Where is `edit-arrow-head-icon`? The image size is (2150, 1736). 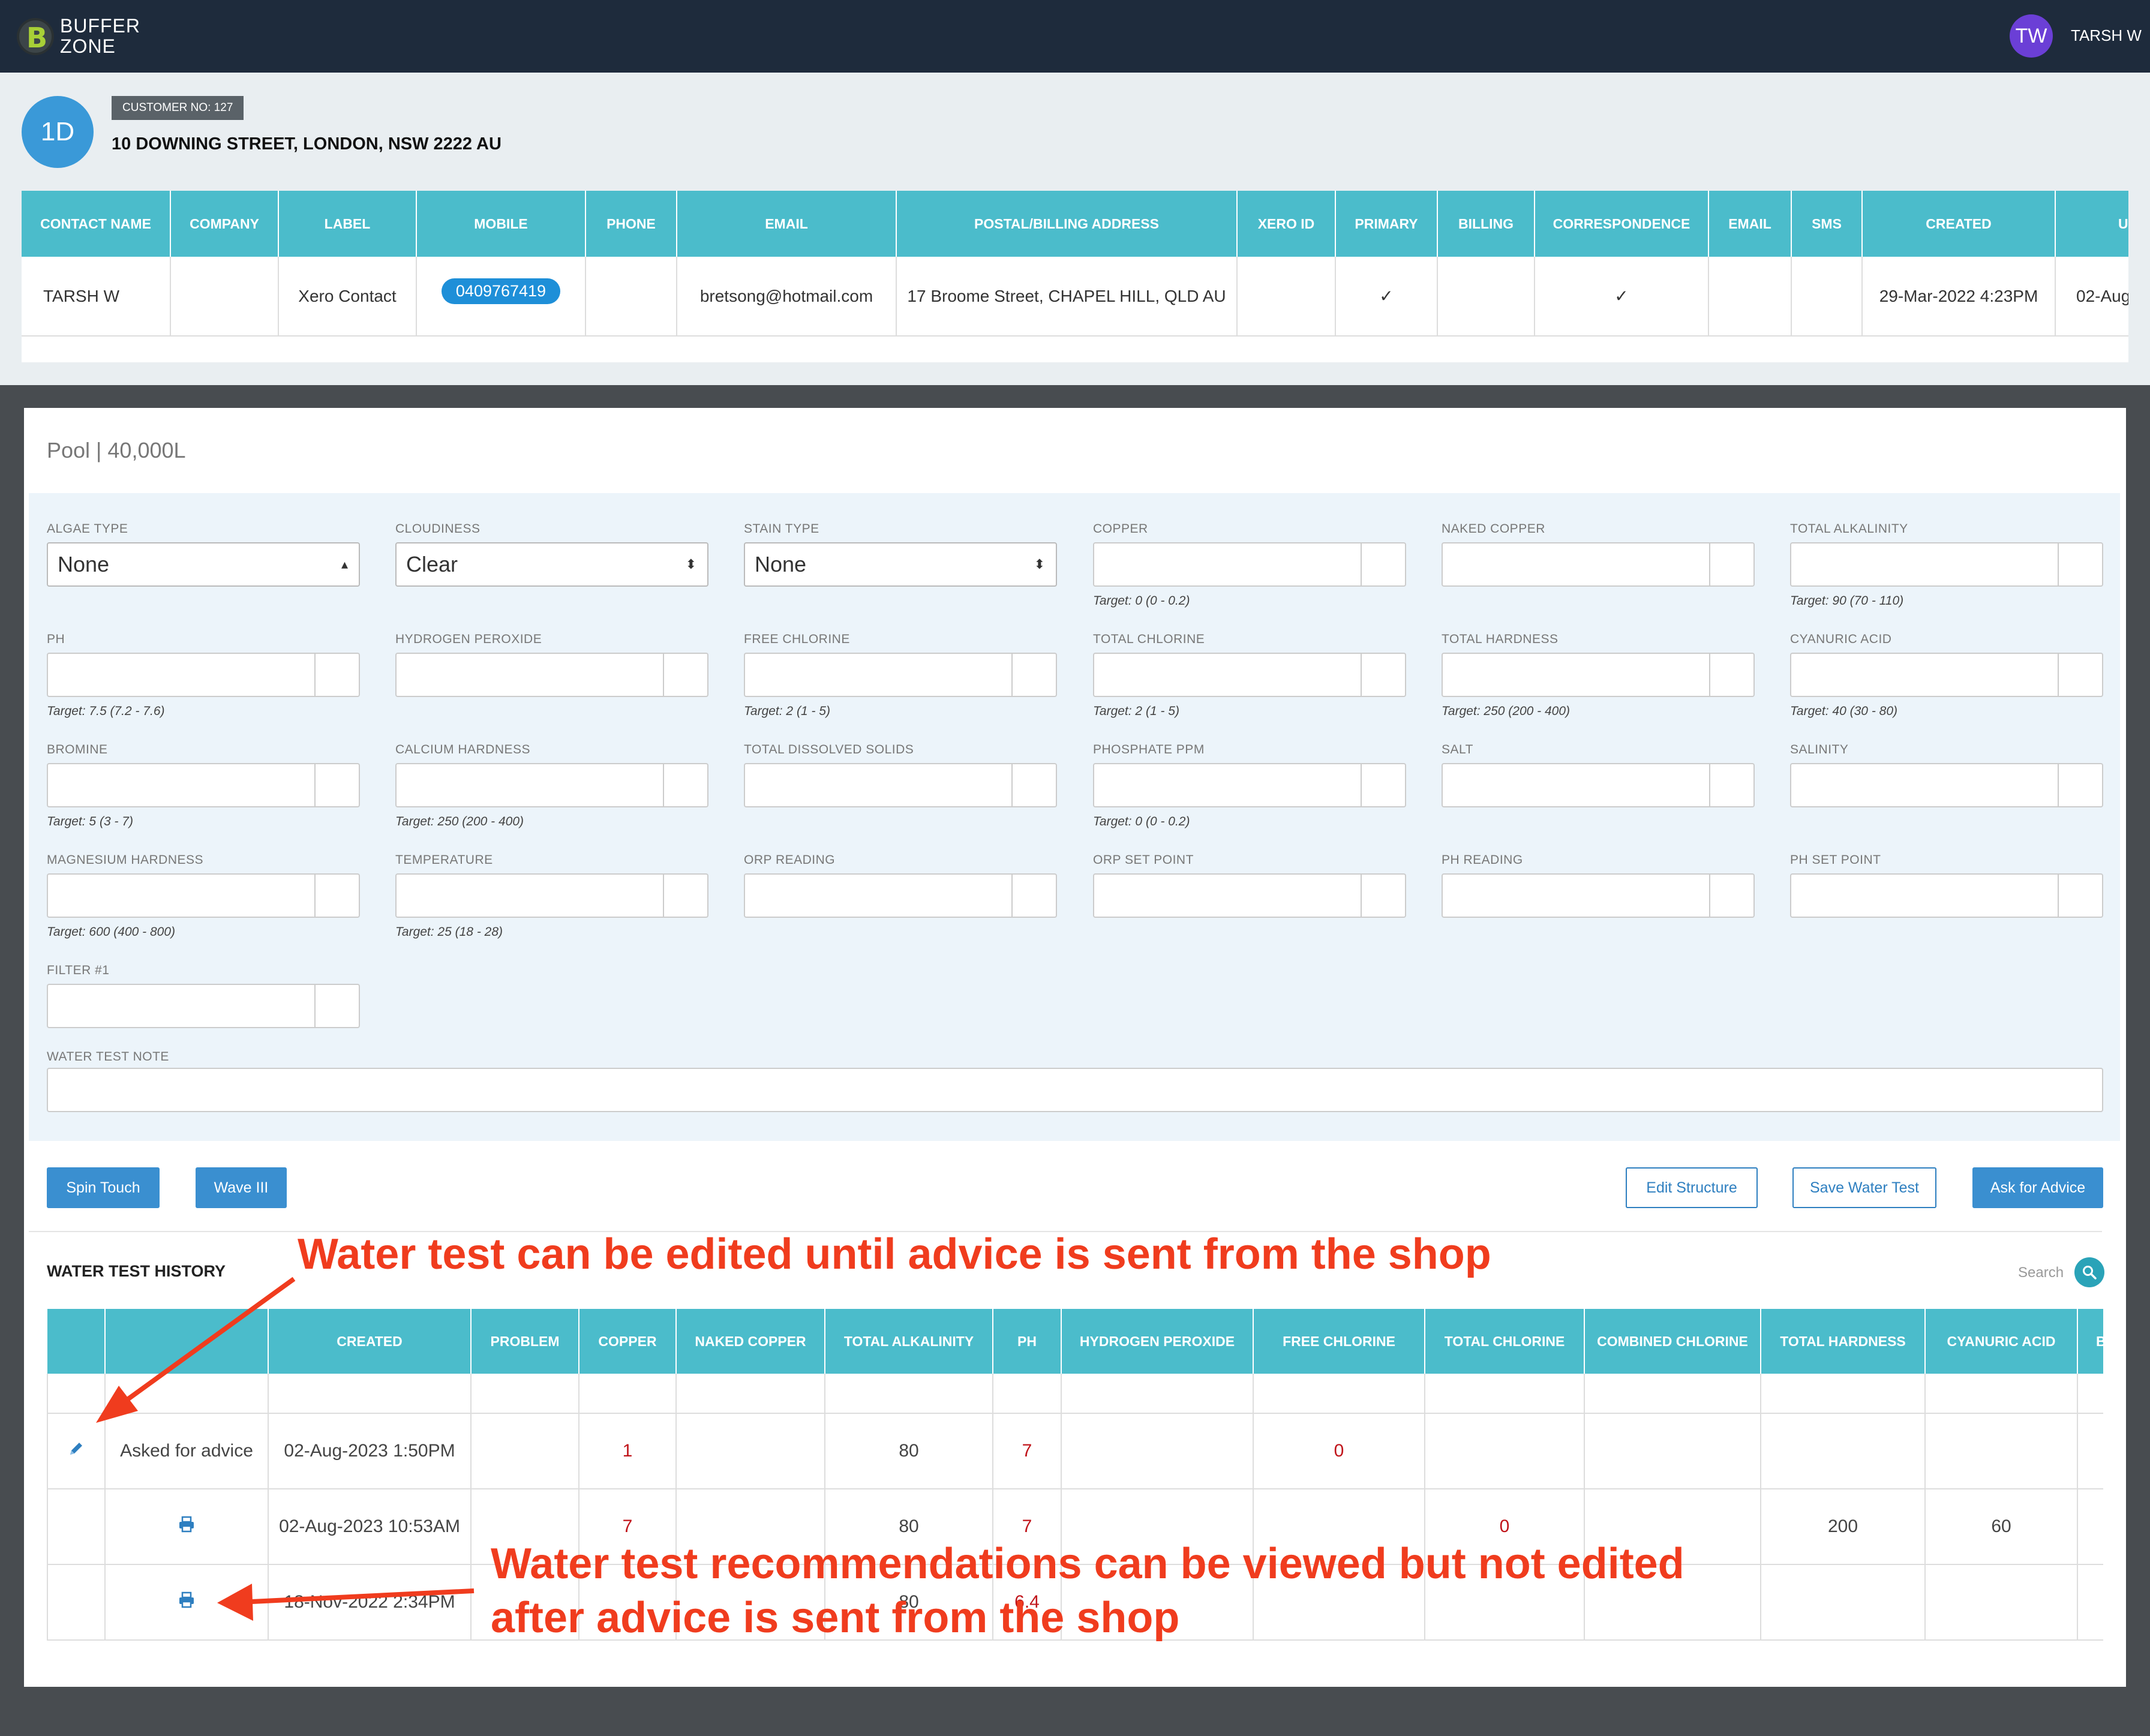 edit-arrow-head-icon is located at coordinates (117, 1404).